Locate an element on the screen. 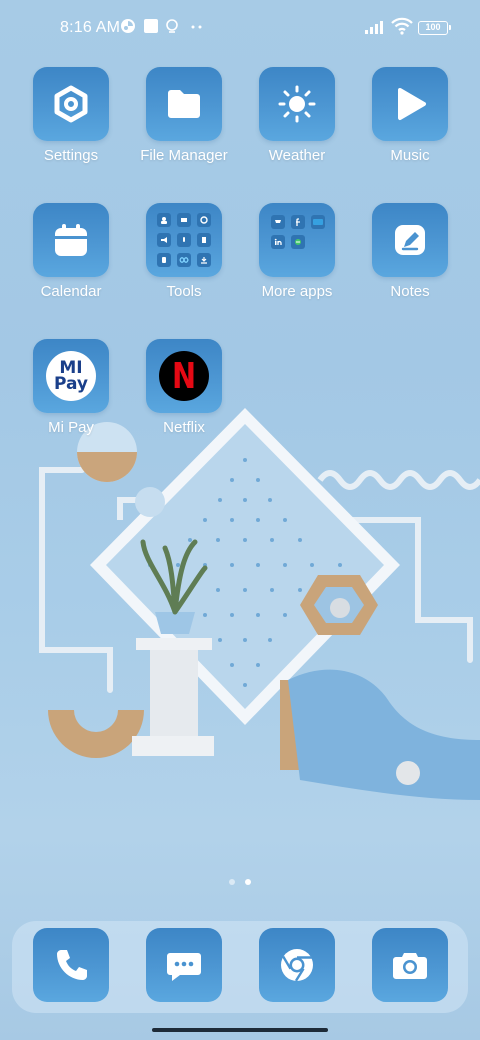 The image size is (480, 1040). app-notification-icon is located at coordinates (128, 26).